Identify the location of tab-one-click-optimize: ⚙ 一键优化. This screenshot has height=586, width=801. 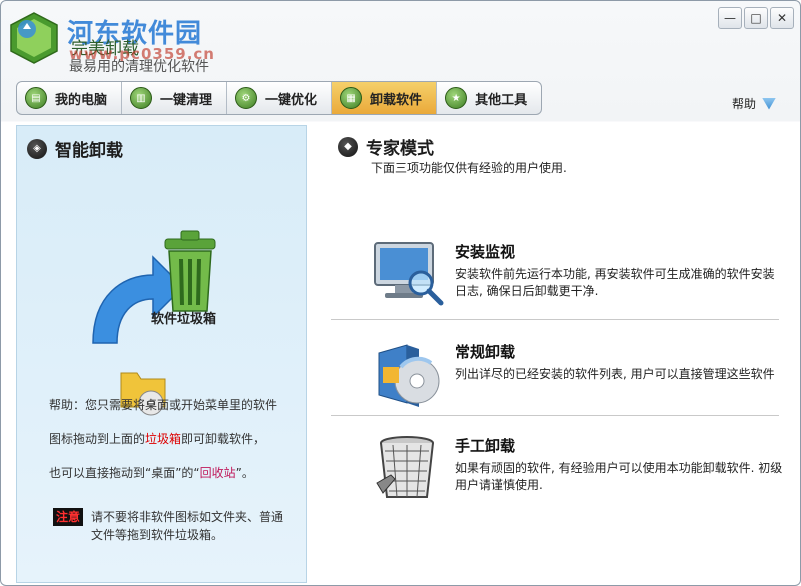
(280, 98).